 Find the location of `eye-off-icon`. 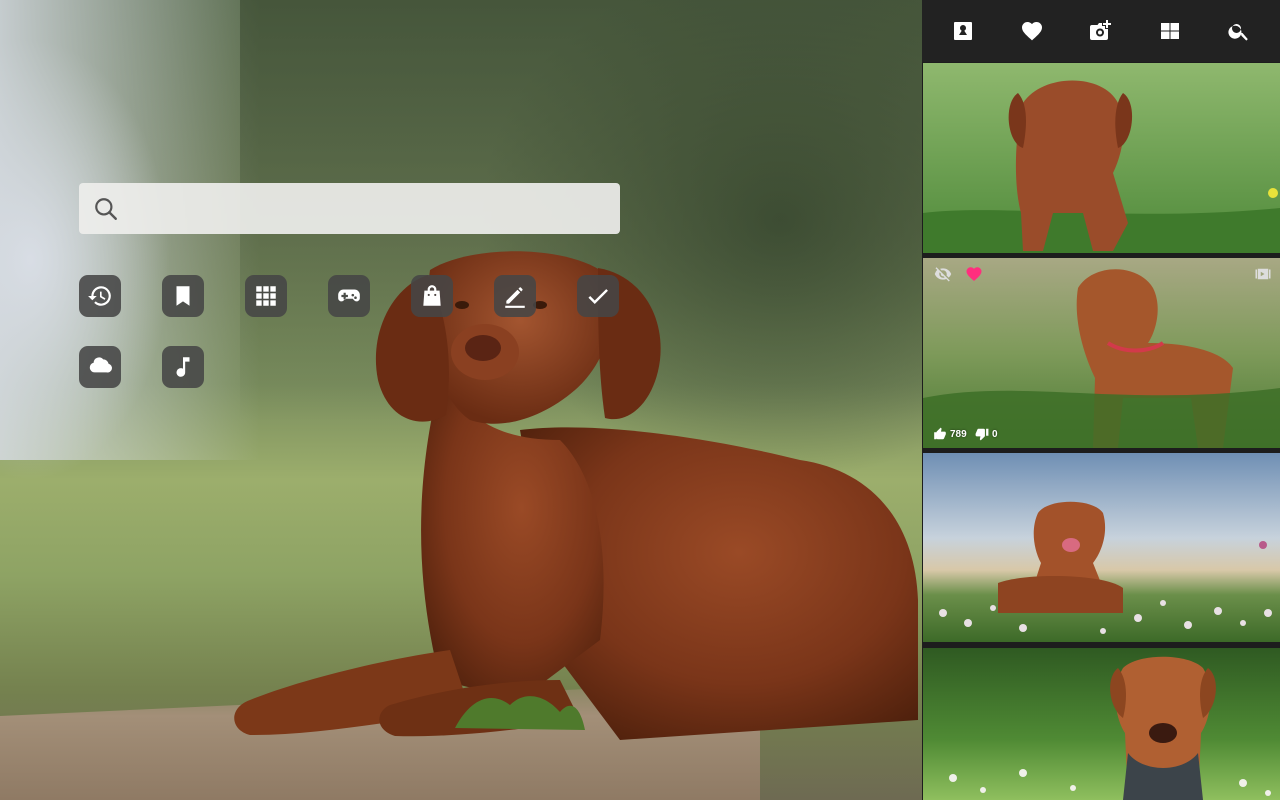

eye-off-icon is located at coordinates (943, 274).